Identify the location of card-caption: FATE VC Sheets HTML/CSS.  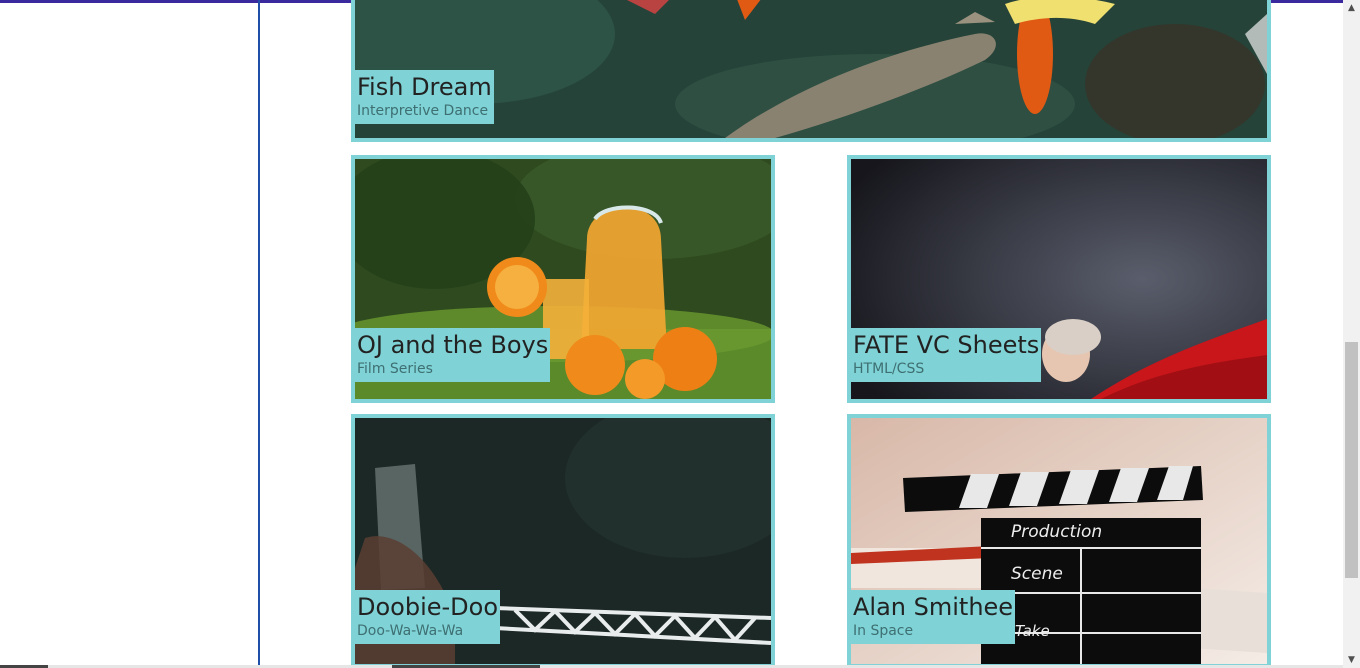
(946, 355).